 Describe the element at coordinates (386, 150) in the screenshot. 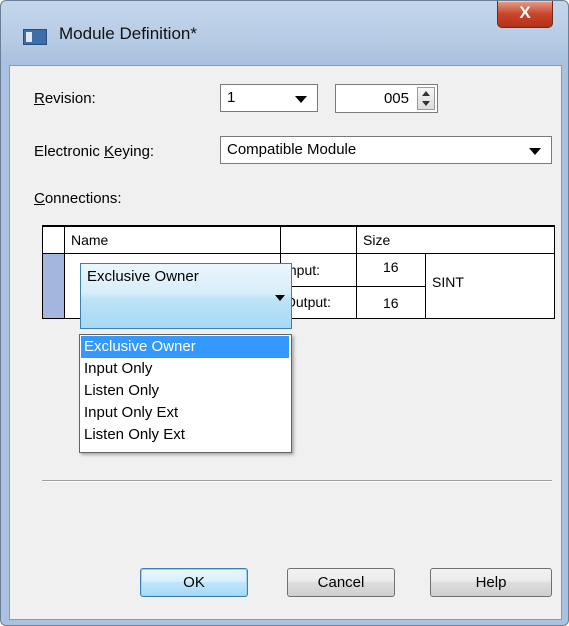

I see `electronic-keying-select: Compatible Module` at that location.